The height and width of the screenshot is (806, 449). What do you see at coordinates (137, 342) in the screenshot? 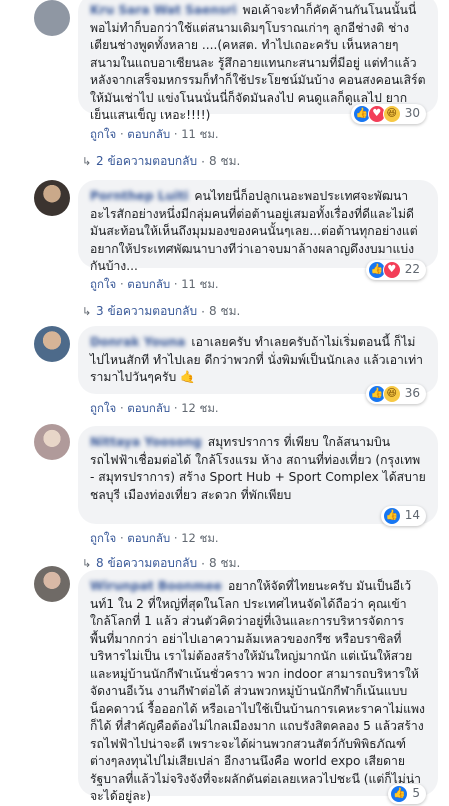
I see `comment-author: Donrak Youna` at bounding box center [137, 342].